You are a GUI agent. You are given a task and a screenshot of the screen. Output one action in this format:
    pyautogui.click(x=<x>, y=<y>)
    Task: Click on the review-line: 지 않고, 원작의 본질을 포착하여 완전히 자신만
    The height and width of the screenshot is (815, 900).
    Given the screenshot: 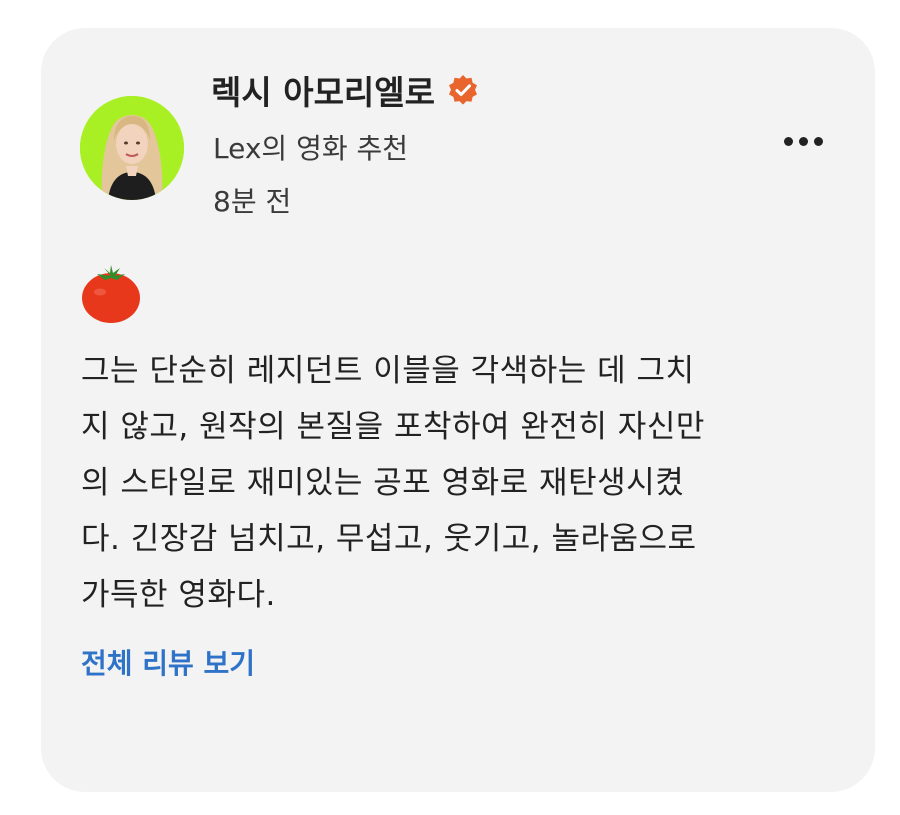 What is the action you would take?
    pyautogui.click(x=393, y=427)
    